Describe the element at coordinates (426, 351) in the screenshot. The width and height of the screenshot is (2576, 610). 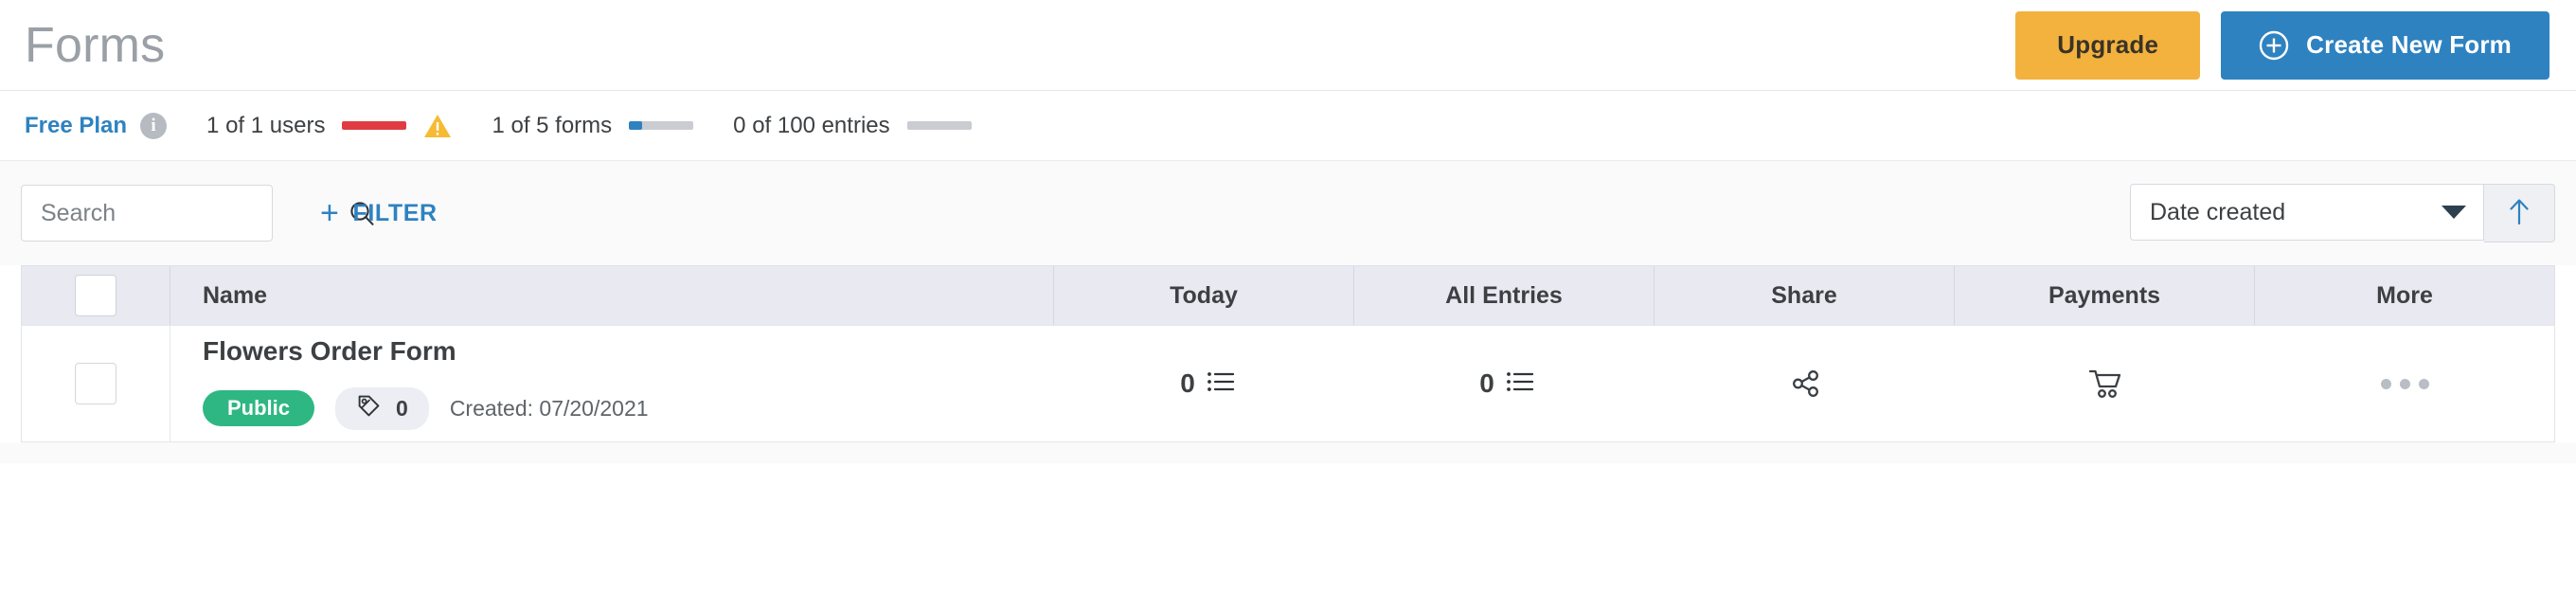
I see `form-name-link: Flowers Order Form` at that location.